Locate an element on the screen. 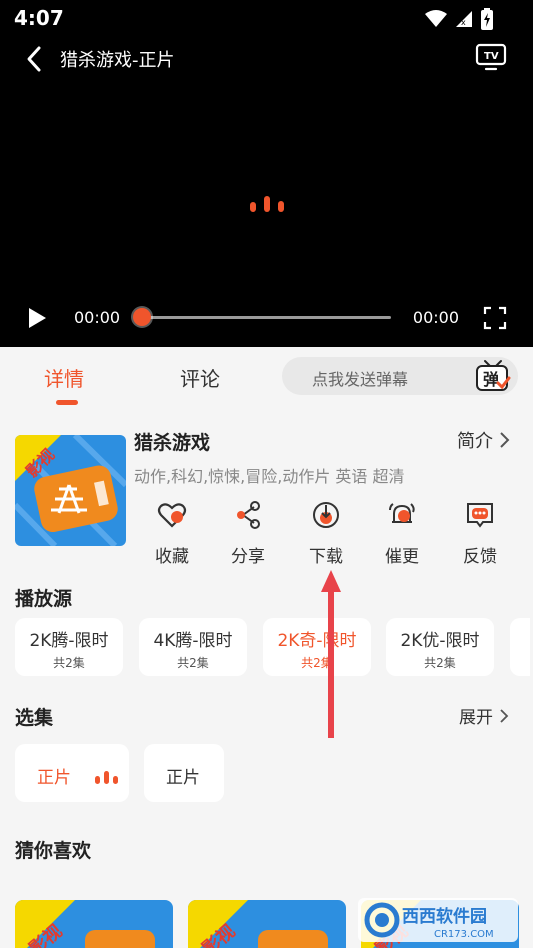  intro-label: 简介 is located at coordinates (475, 441).